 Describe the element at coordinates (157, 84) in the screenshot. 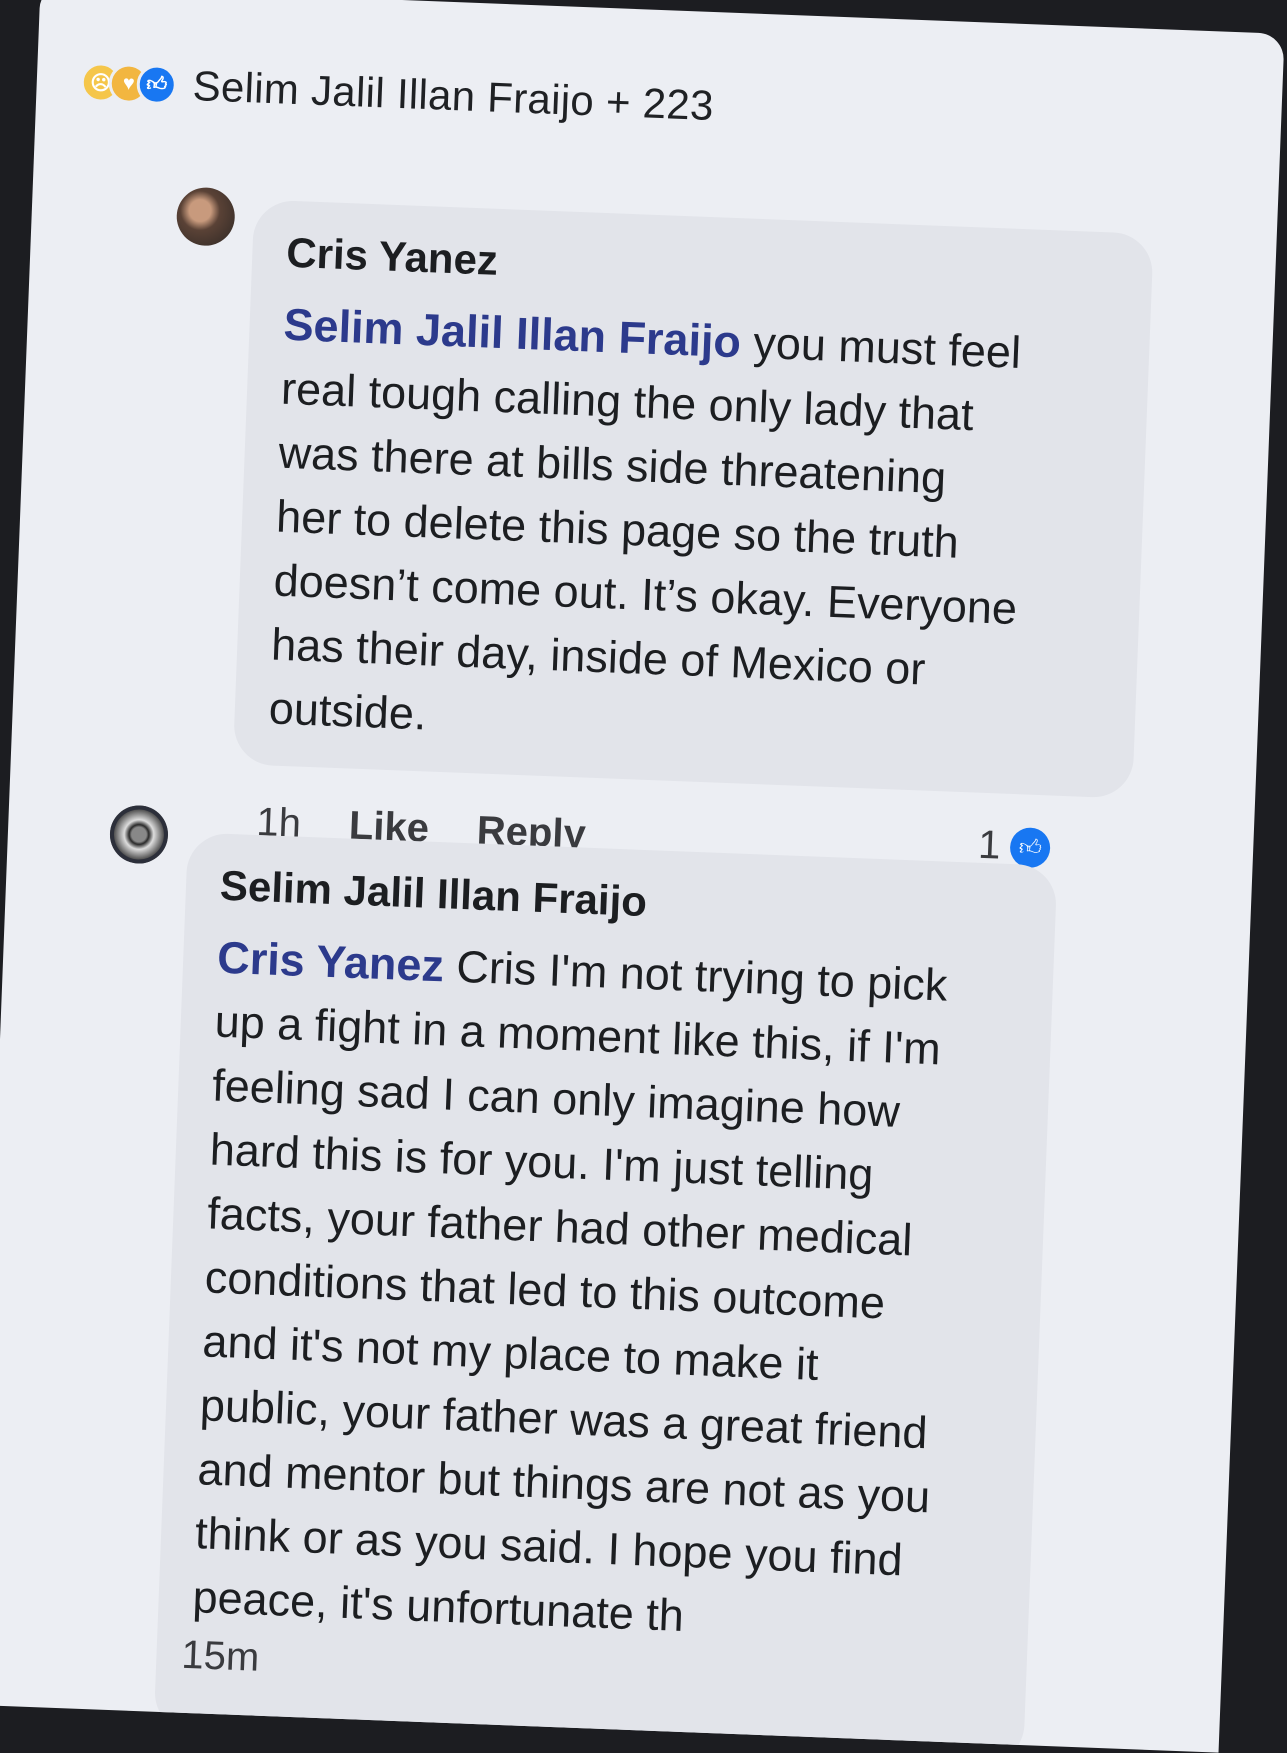

I see `like-reaction-icon: 👍︎` at that location.